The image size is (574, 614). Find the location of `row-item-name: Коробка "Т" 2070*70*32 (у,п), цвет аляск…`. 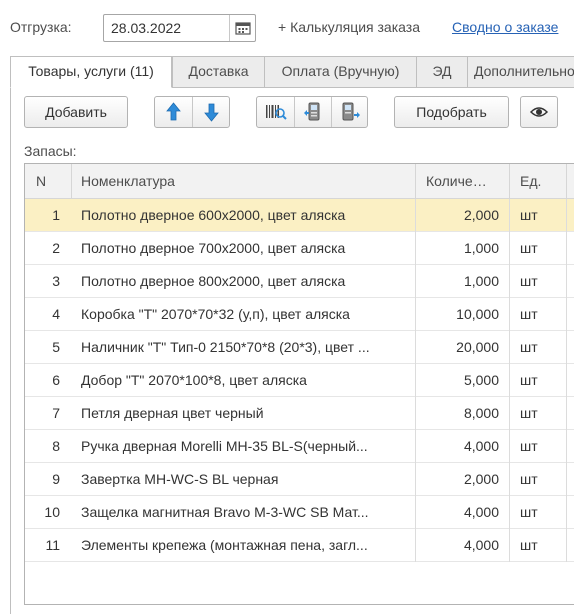

row-item-name: Коробка "Т" 2070*70*32 (у,п), цвет аляск… is located at coordinates (246, 314).